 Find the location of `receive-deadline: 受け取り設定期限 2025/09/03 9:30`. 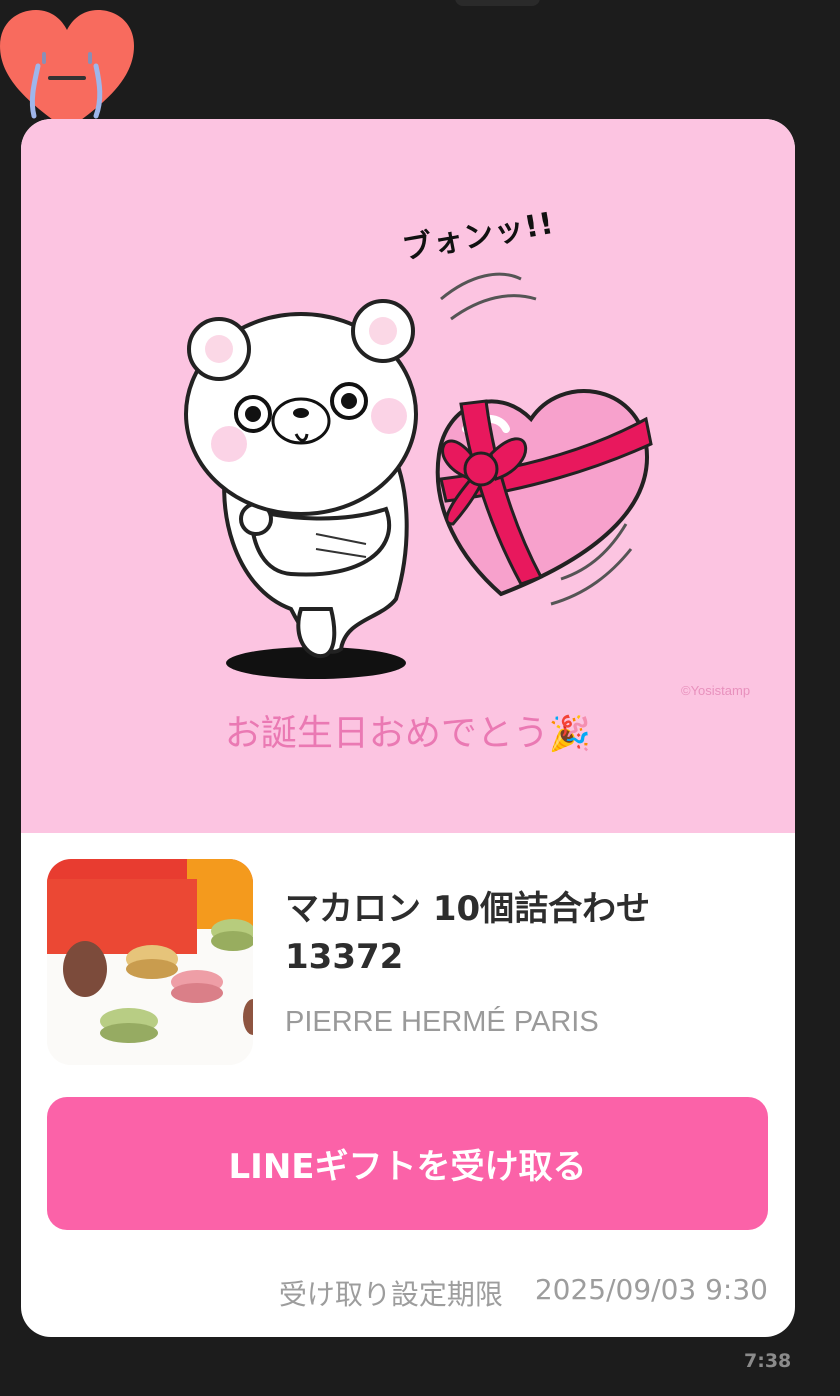

receive-deadline: 受け取り設定期限 2025/09/03 9:30 is located at coordinates (523, 1293).